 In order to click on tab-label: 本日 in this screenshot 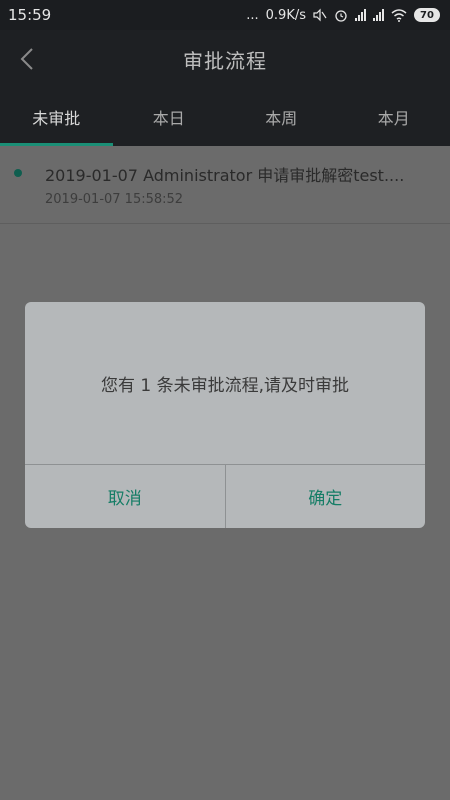, I will do `click(168, 118)`.